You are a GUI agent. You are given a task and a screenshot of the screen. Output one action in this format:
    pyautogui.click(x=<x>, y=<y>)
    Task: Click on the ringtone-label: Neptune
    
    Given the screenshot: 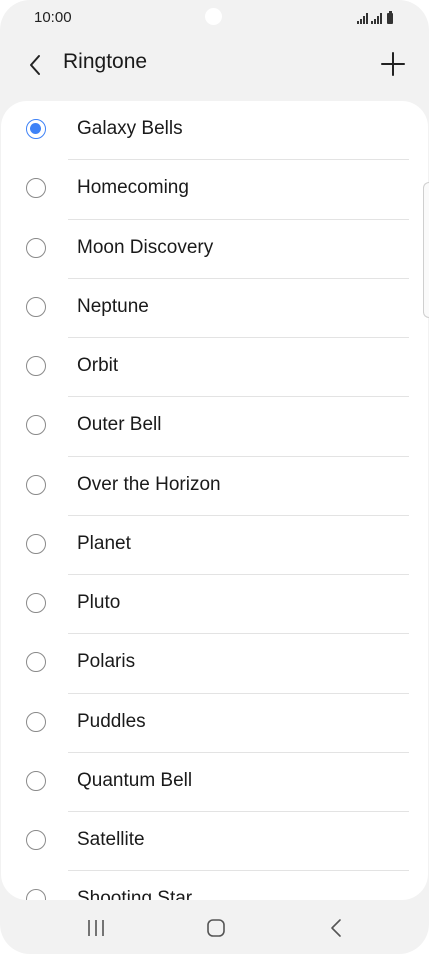 What is the action you would take?
    pyautogui.click(x=113, y=306)
    